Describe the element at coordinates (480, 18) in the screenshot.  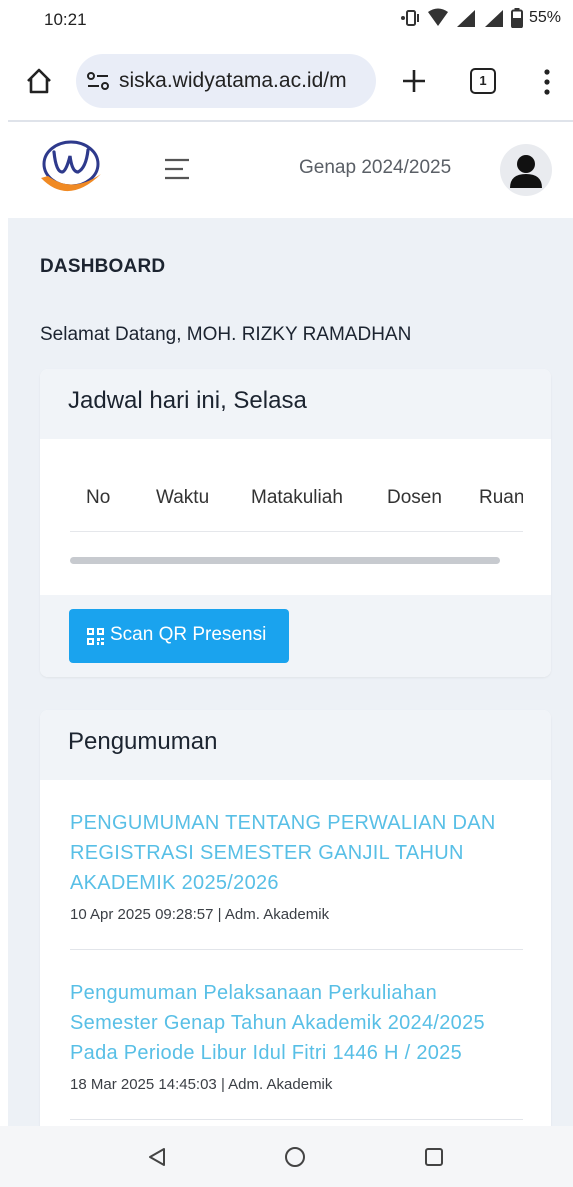
I see `status-icons: 55%` at that location.